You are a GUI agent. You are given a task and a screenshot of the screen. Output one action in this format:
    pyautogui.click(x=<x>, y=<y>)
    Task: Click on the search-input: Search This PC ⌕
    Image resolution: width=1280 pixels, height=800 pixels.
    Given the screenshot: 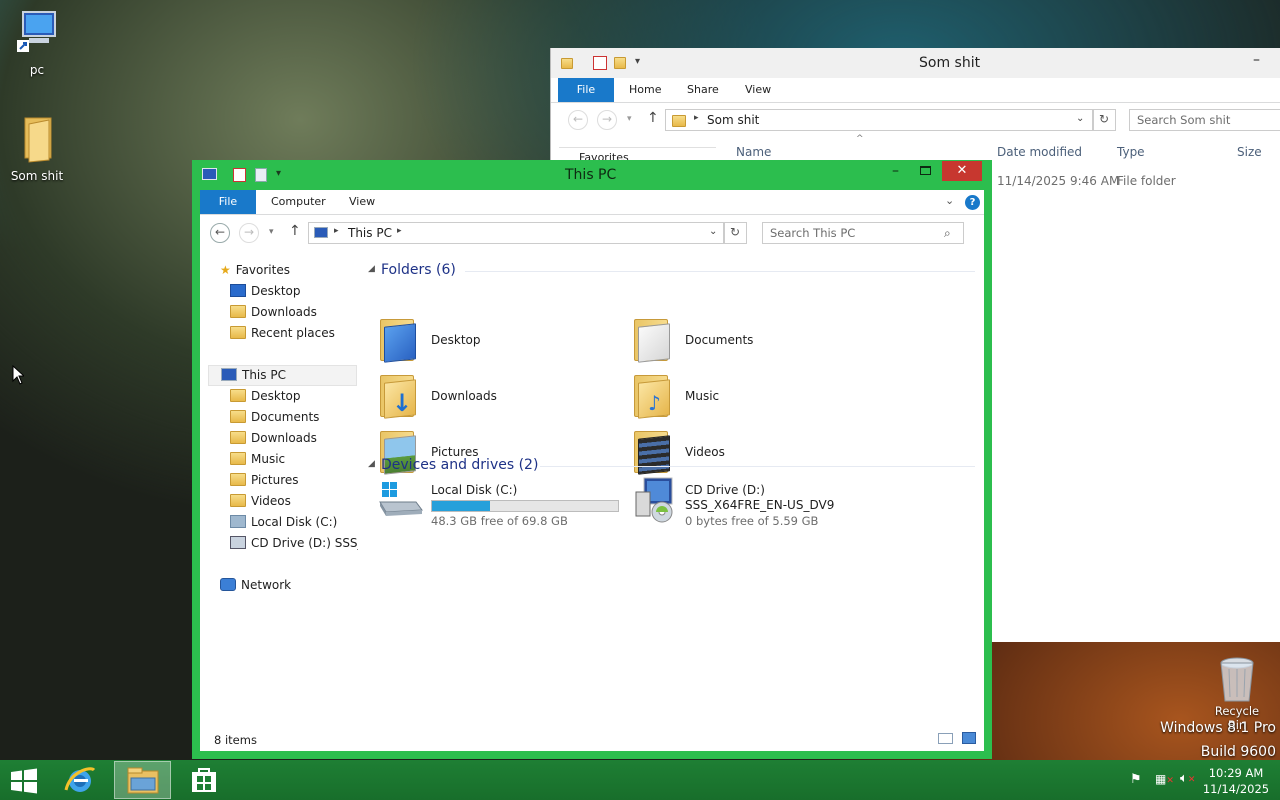 What is the action you would take?
    pyautogui.click(x=863, y=233)
    